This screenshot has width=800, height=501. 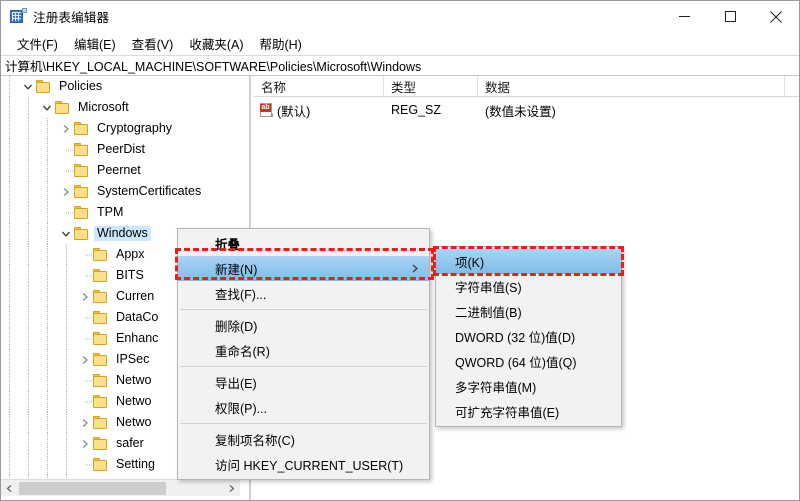 I want to click on context-menu-item-r: 重命名(R), so click(x=303, y=350).